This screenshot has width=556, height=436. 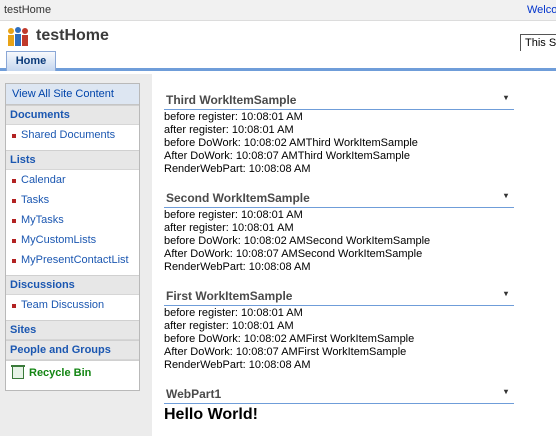 I want to click on recycle-bin-label: Recycle Bin, so click(x=60, y=373).